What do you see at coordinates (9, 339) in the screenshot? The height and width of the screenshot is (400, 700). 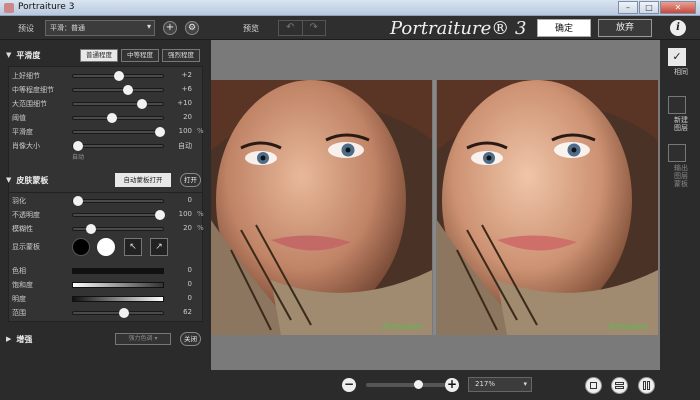 I see `triangle-right-icon: ▶` at bounding box center [9, 339].